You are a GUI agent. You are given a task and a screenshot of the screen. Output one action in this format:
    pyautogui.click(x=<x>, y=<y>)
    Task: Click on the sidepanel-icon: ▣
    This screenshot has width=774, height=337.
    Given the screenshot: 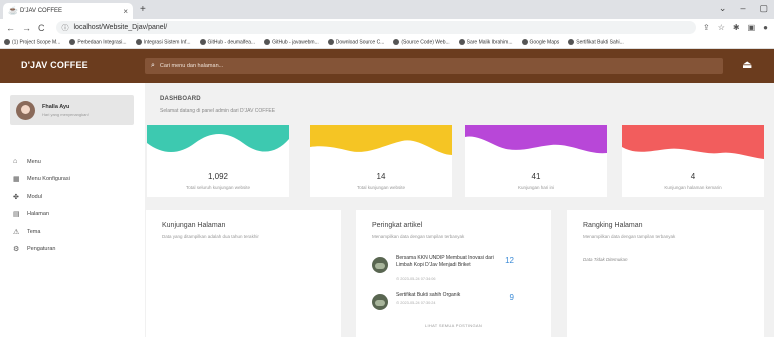 What is the action you would take?
    pyautogui.click(x=752, y=27)
    